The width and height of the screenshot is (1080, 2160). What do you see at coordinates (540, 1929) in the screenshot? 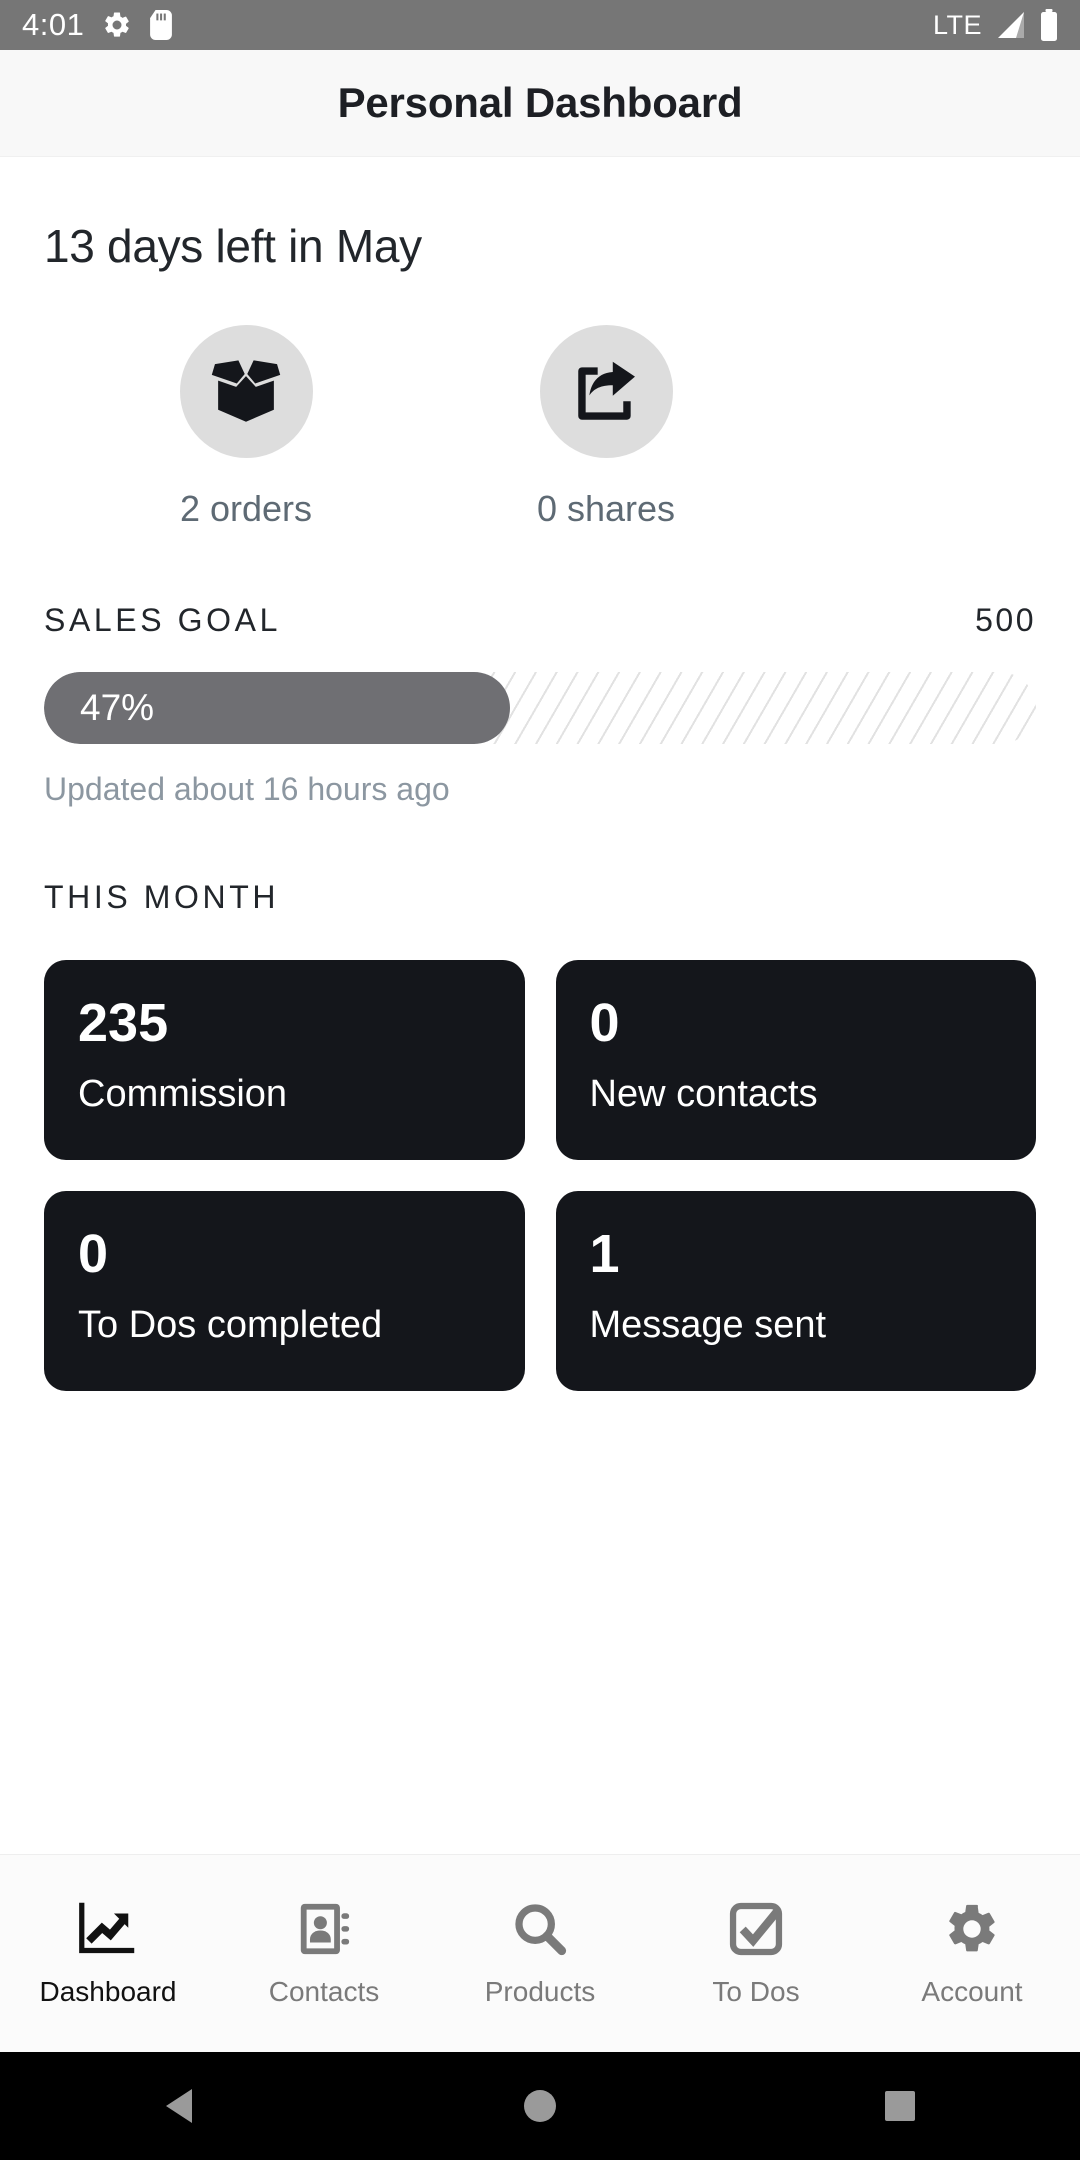
I see `search-icon` at bounding box center [540, 1929].